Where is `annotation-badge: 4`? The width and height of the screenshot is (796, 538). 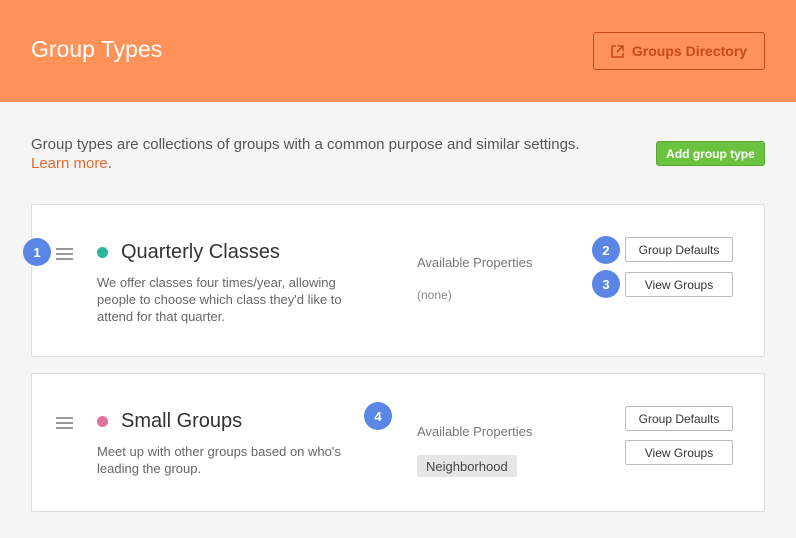 annotation-badge: 4 is located at coordinates (378, 416).